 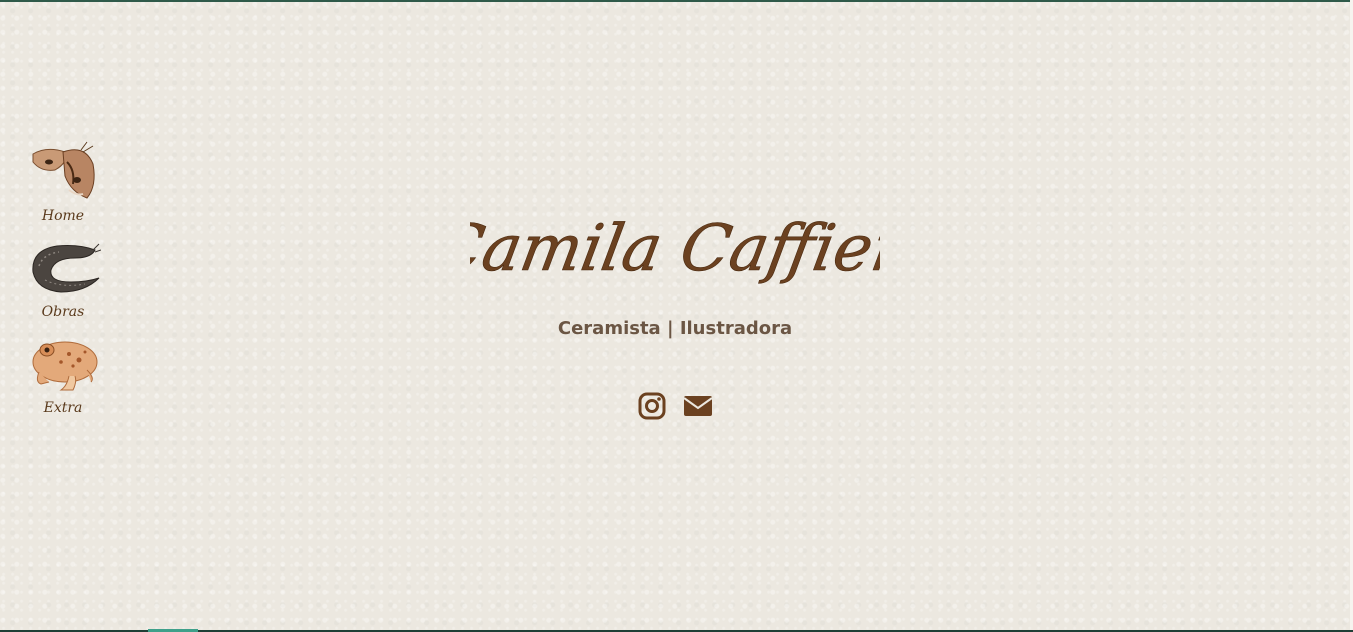 I want to click on instagram-icon, so click(x=652, y=406).